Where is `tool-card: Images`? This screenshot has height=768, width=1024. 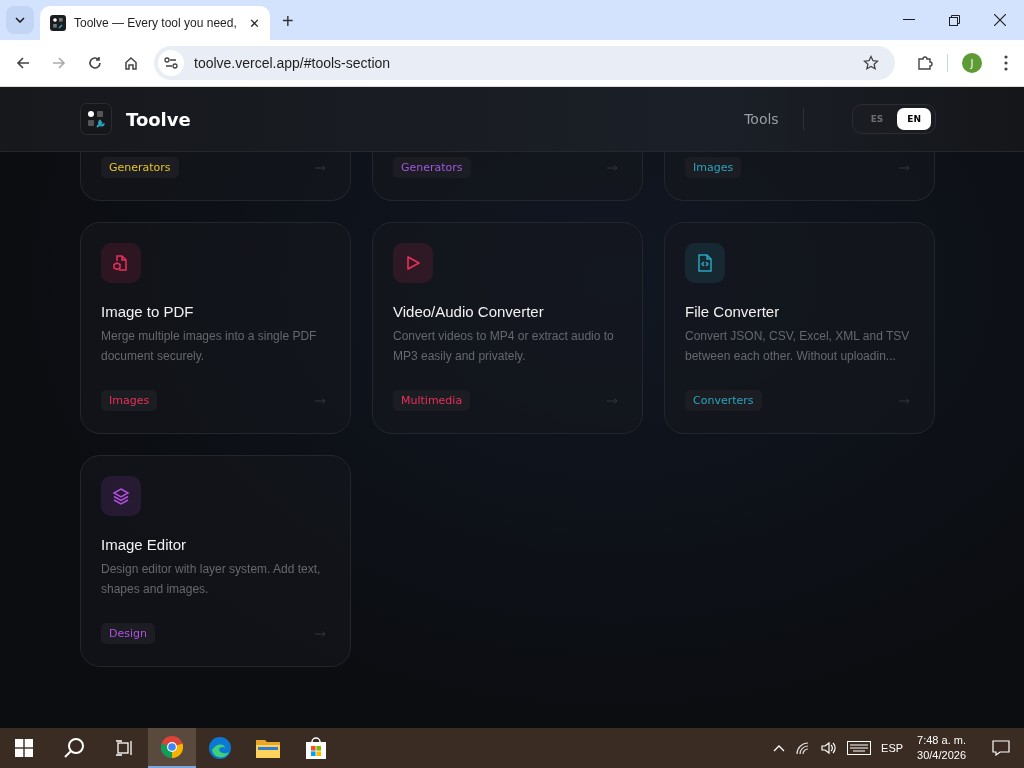
tool-card: Images is located at coordinates (799, 176).